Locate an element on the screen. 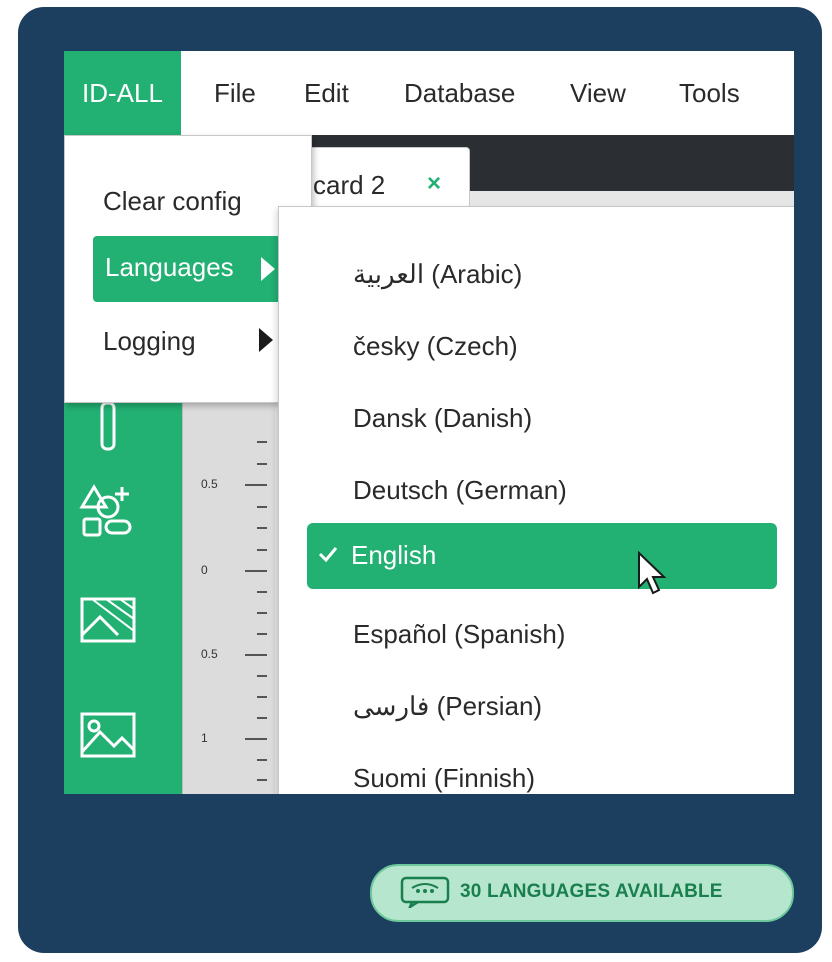  tool-sidebar is located at coordinates (123, 572).